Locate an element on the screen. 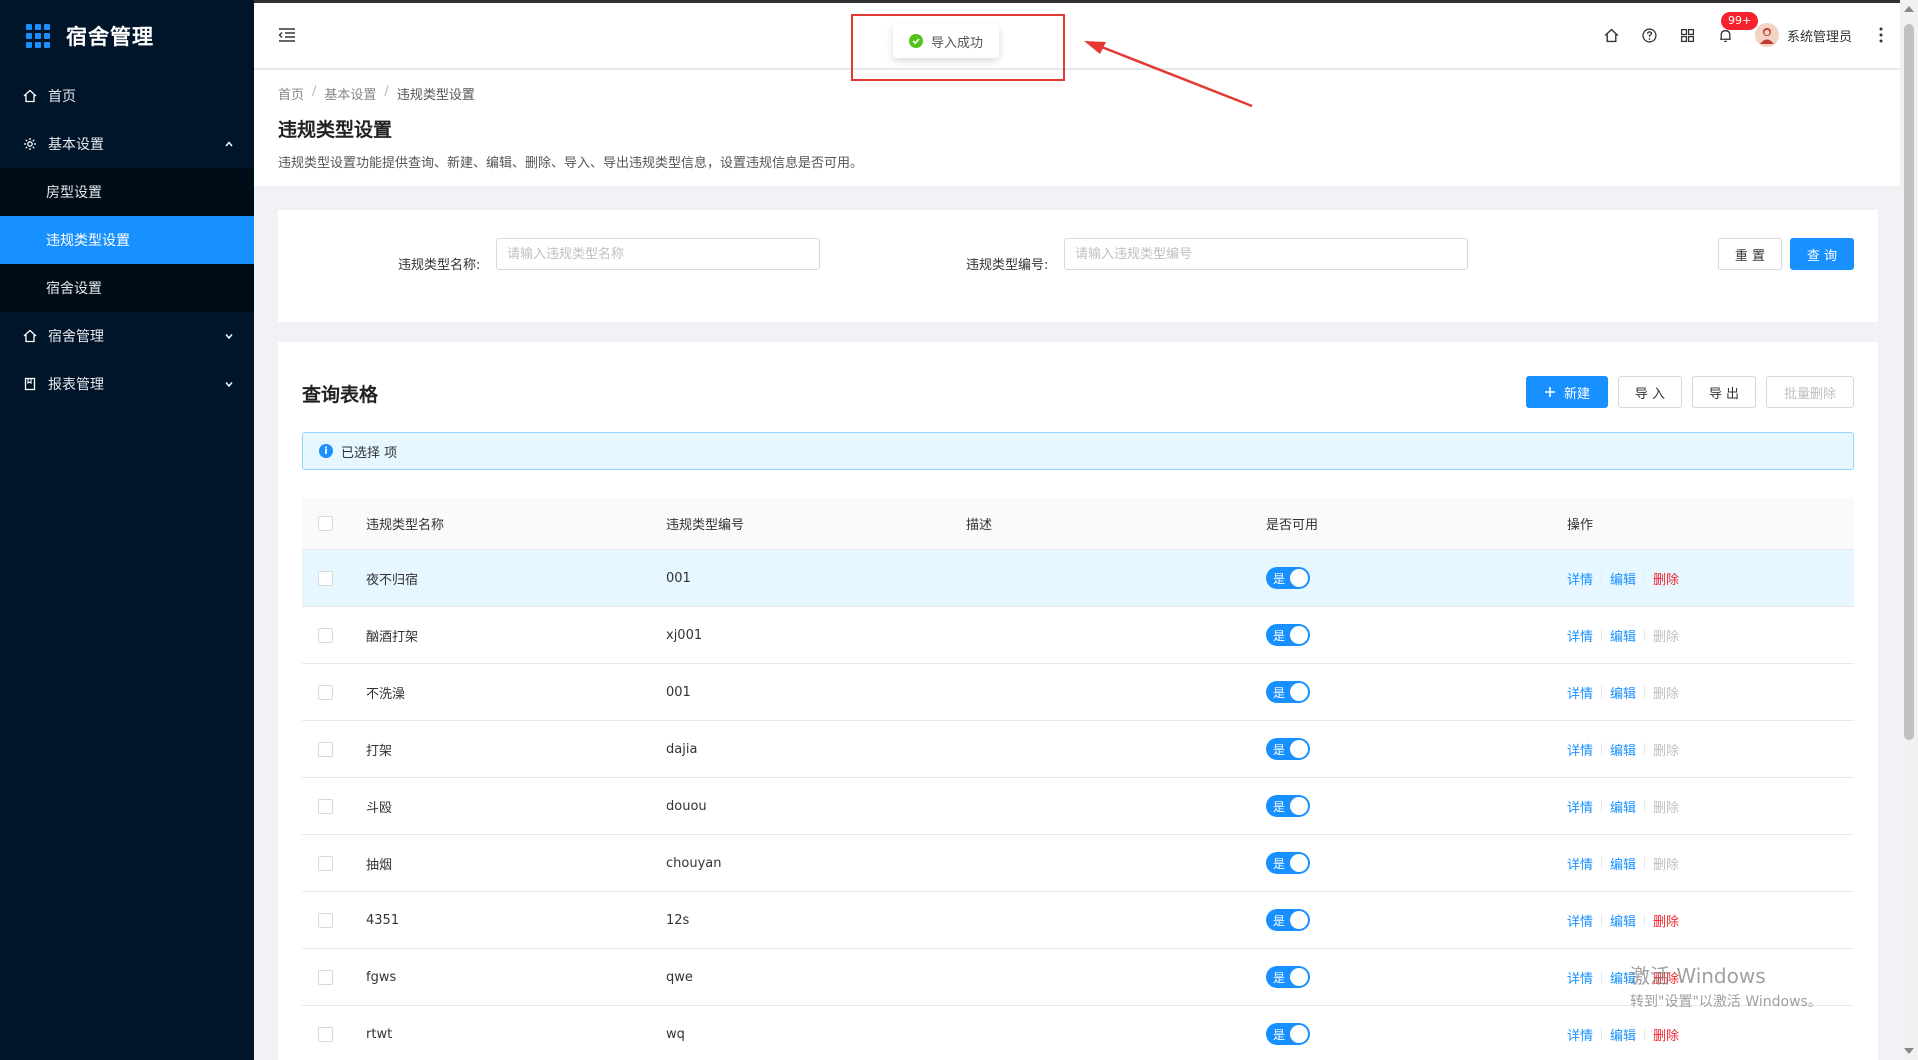 The image size is (1918, 1060). sidebar-item-violation-type: 违规类型设置 is located at coordinates (127, 240).